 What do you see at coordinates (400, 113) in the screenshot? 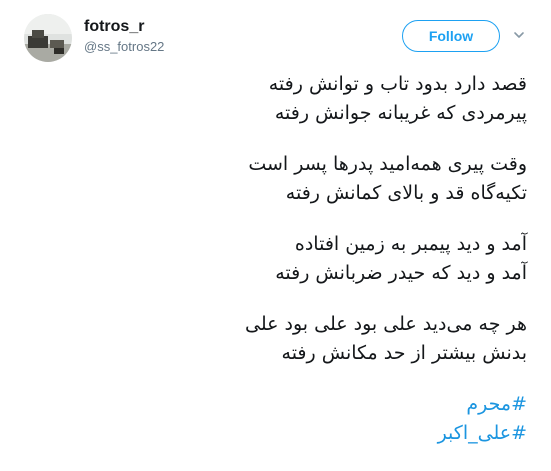
I see `poem-line: پیرمردی که غریبانه جوانش رفته` at bounding box center [400, 113].